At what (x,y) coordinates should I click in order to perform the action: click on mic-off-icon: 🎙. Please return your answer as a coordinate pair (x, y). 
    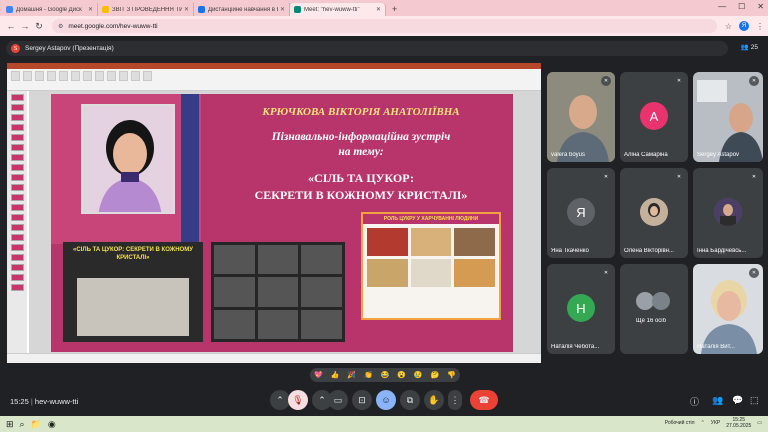
    Looking at the image, I should click on (298, 399).